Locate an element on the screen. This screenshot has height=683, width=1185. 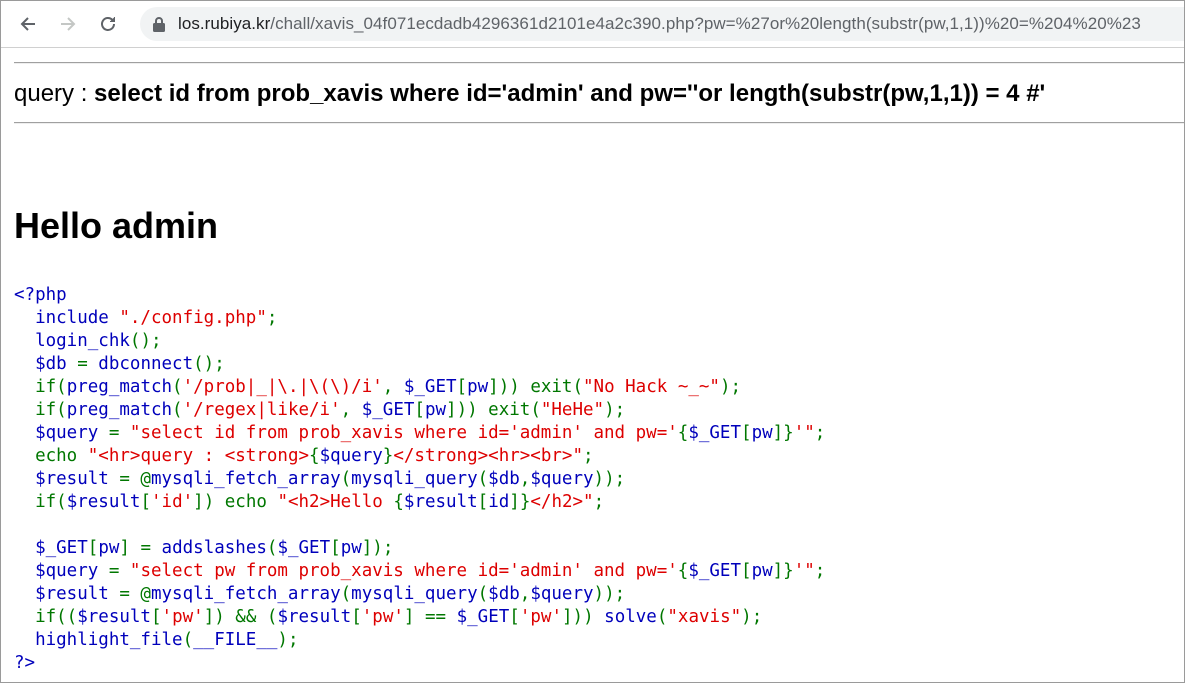
forward-button is located at coordinates (68, 24).